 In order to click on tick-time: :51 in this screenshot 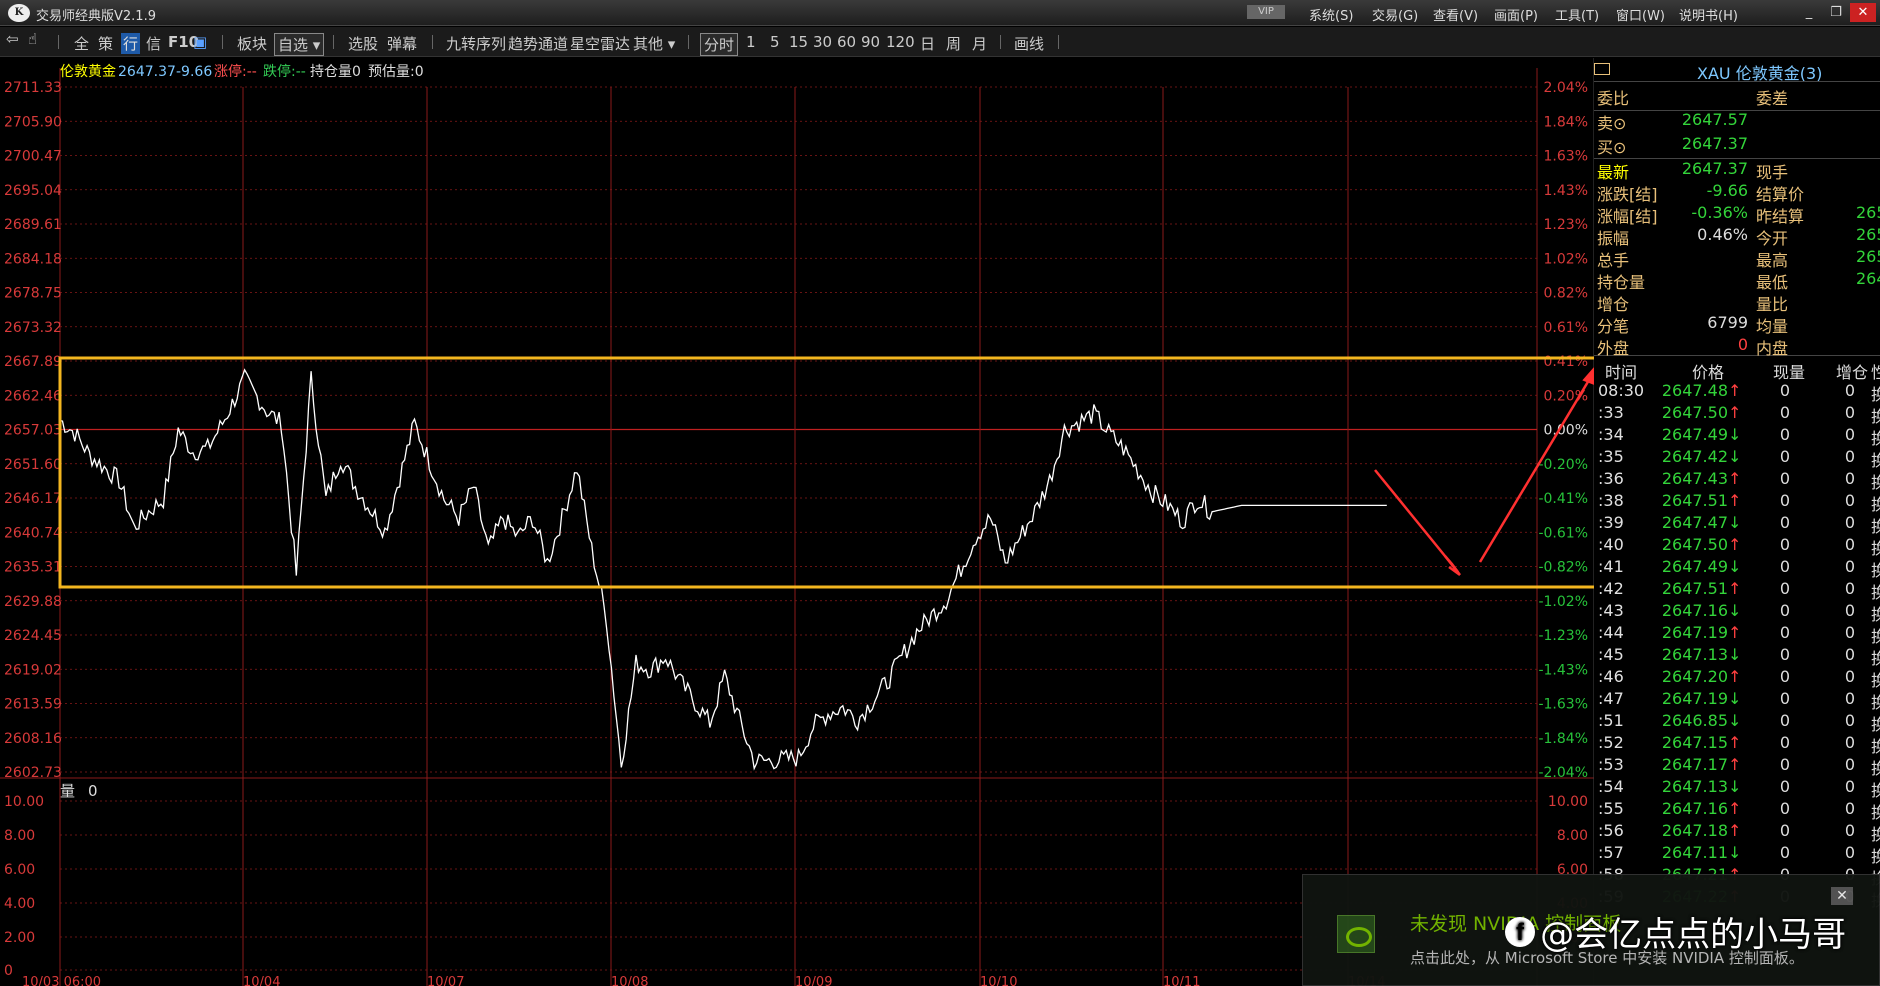, I will do `click(1611, 720)`.